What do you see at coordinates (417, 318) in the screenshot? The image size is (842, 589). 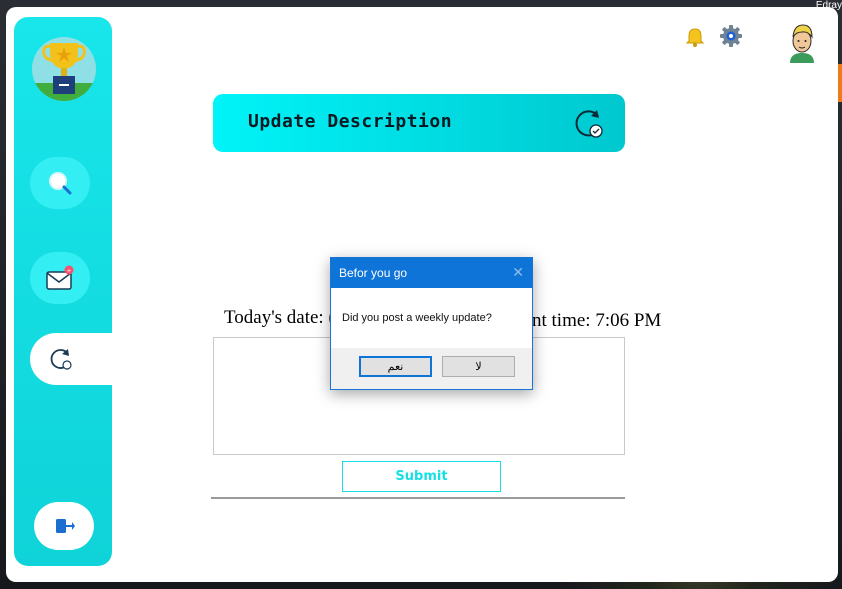 I see `dialog-message: Did you post a weekly update?` at bounding box center [417, 318].